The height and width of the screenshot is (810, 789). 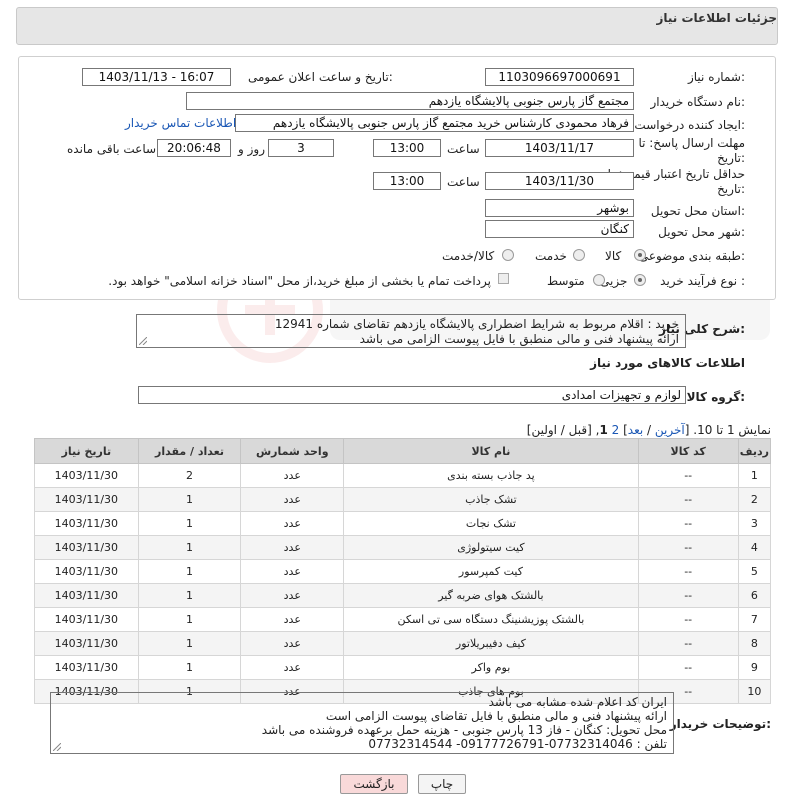 I want to click on province-label: استان محل تحویل:, so click(x=697, y=211).